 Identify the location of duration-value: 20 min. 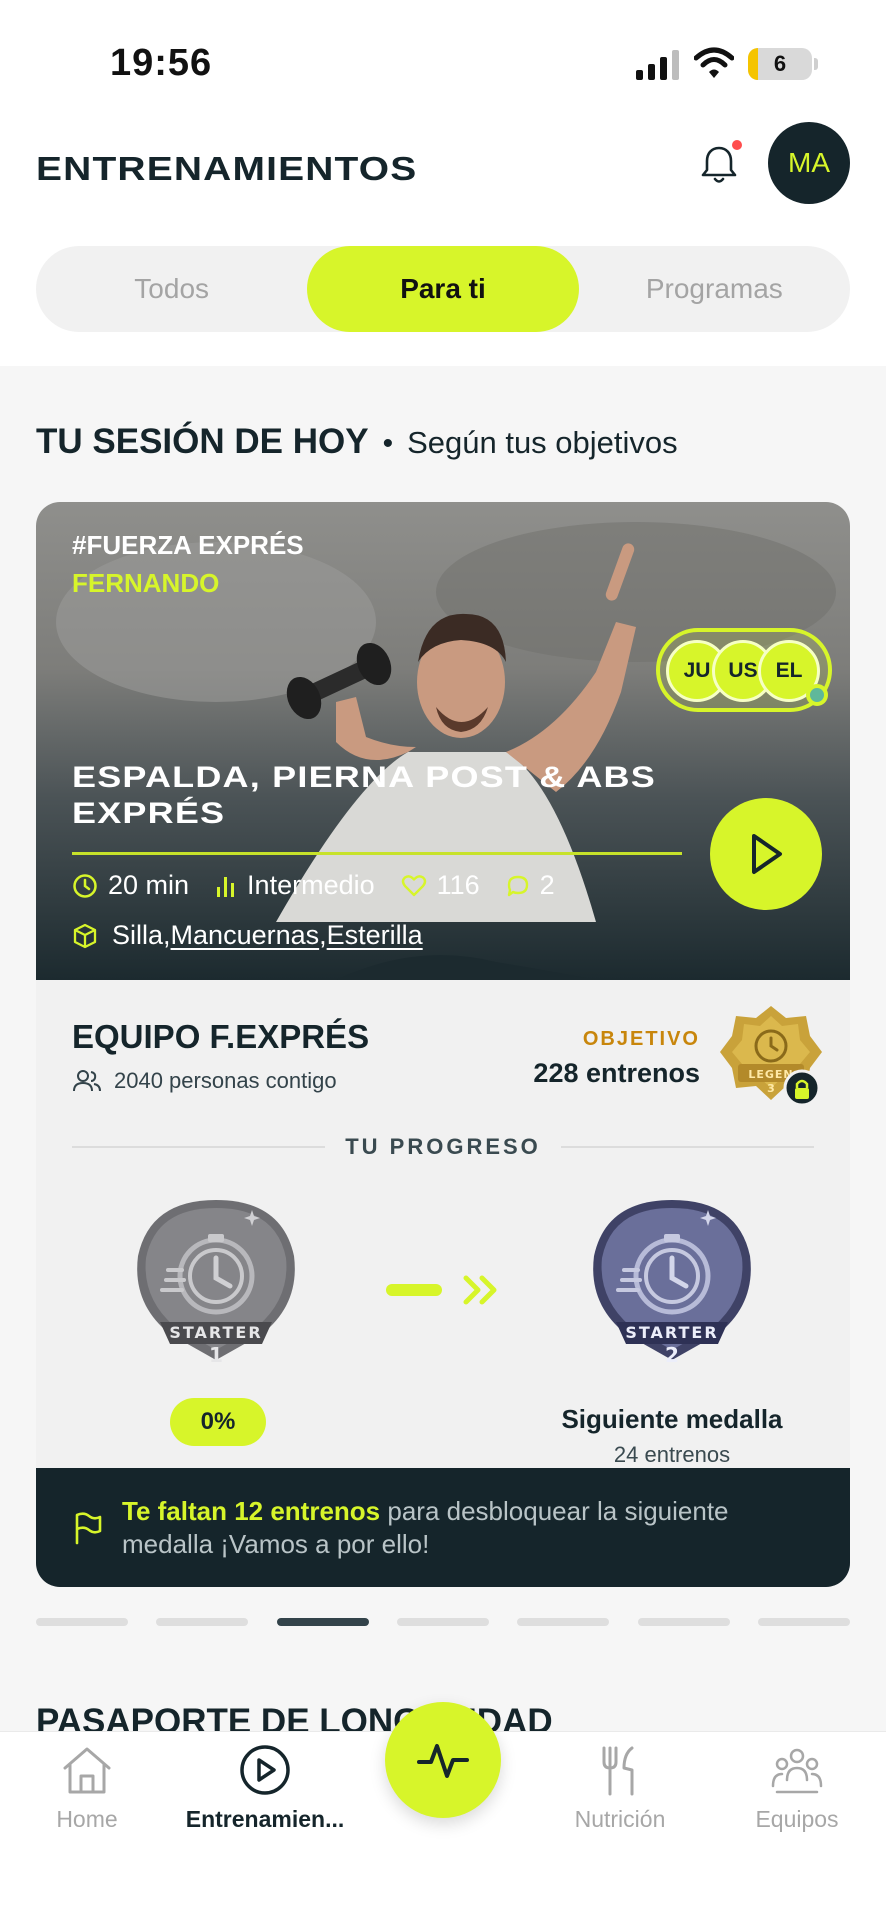
(149, 885).